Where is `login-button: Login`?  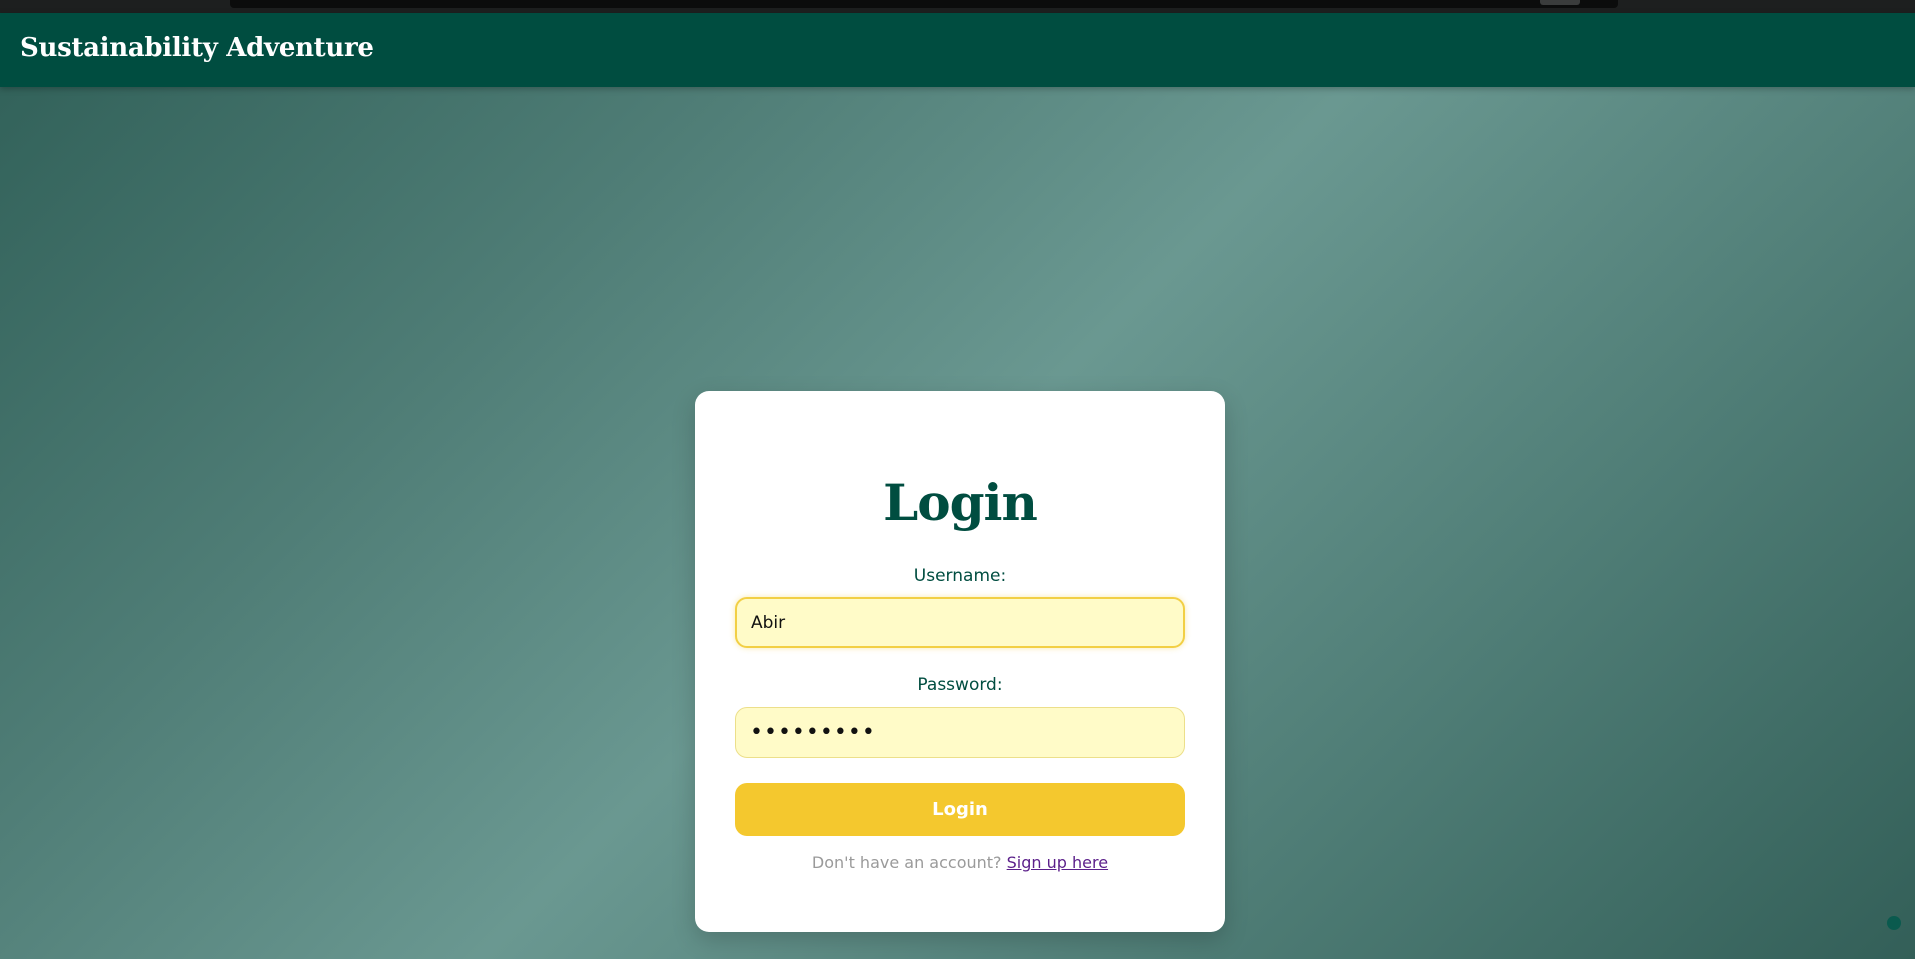 login-button: Login is located at coordinates (960, 809).